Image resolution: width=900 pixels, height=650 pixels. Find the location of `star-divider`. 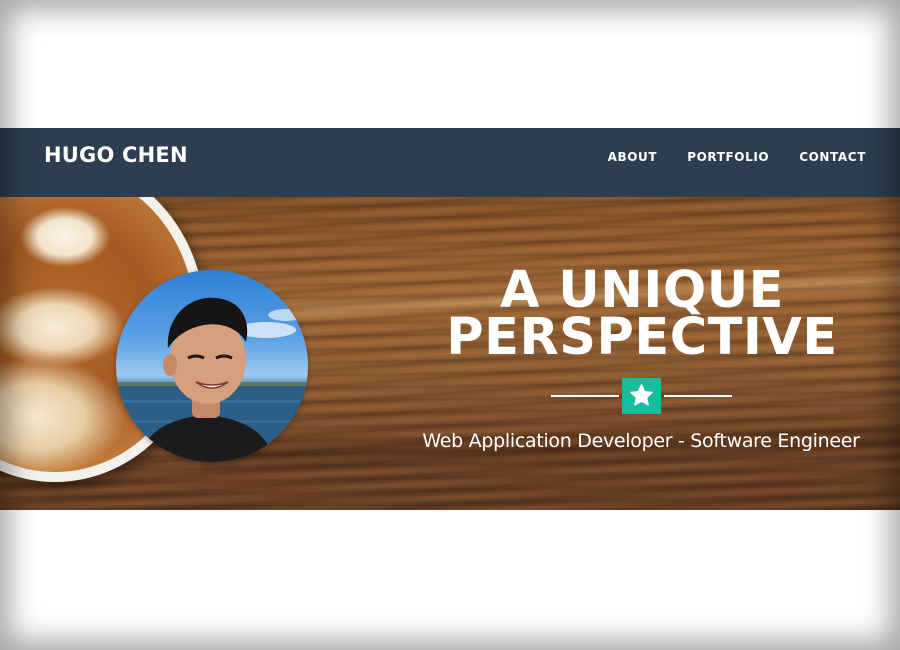

star-divider is located at coordinates (641, 396).